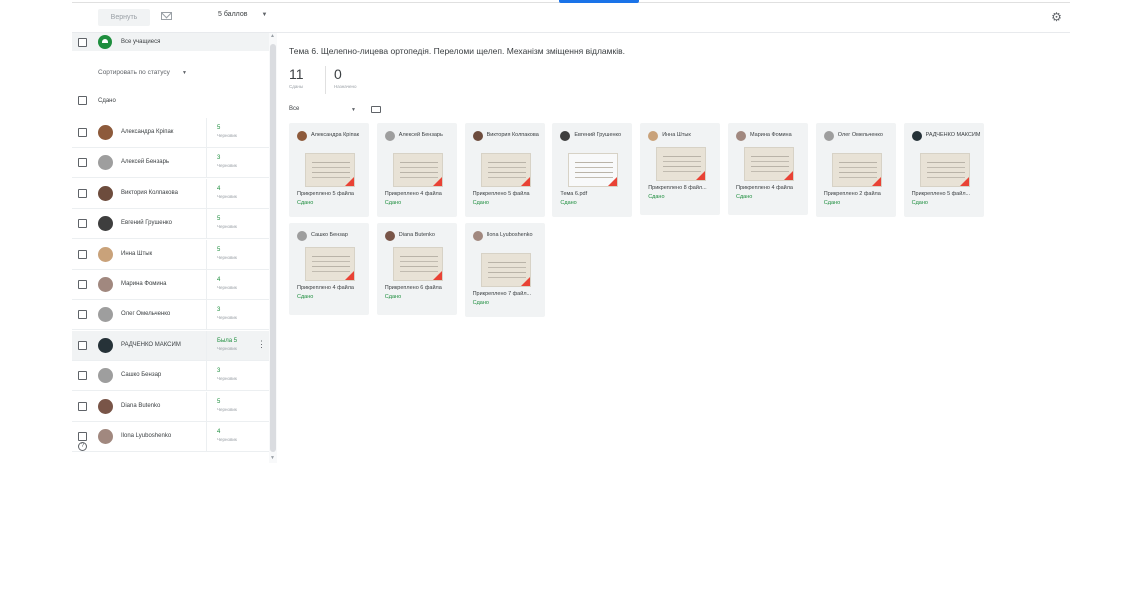 Image resolution: width=1140 pixels, height=600 pixels. I want to click on grade-value: 5, so click(219, 219).